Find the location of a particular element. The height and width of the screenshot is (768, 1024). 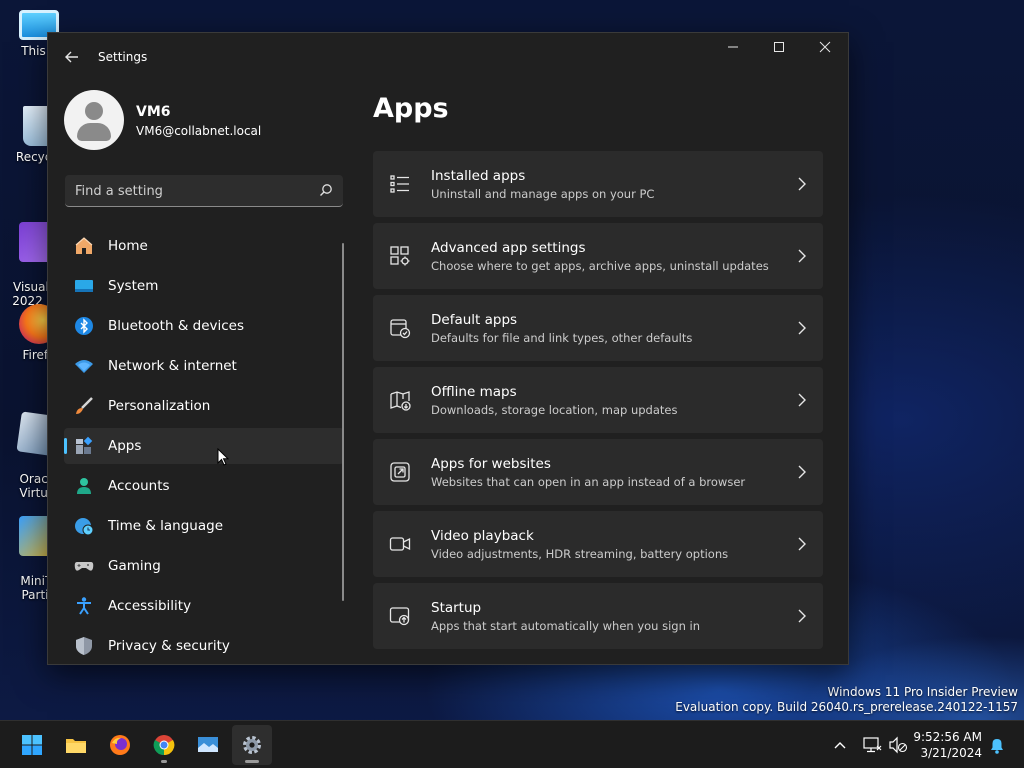

clock-time: 9:52:56 AM is located at coordinates (947, 737).